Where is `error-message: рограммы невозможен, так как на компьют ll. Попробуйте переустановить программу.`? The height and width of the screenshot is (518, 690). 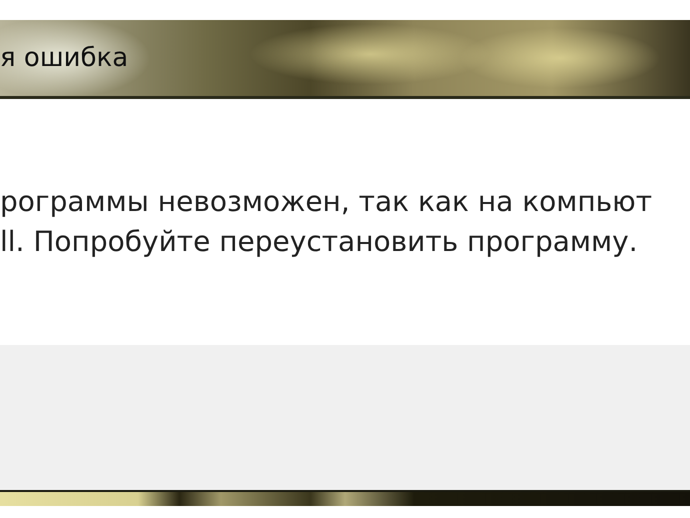 error-message: рограммы невозможен, так как на компьют ll. Попробуйте переустановить программу. is located at coordinates (326, 222).